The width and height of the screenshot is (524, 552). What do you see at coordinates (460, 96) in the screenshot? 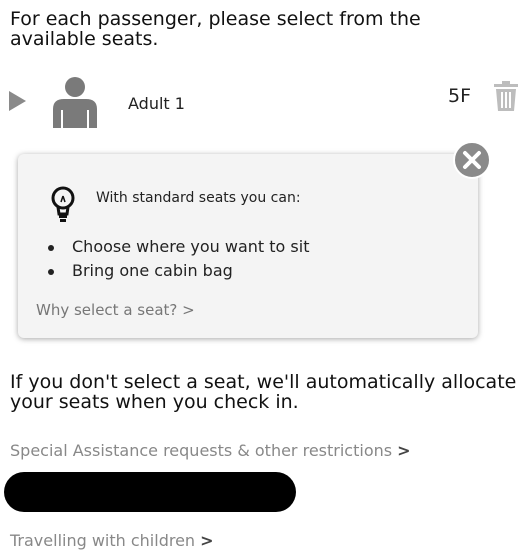
I see `seat-number: 5F` at bounding box center [460, 96].